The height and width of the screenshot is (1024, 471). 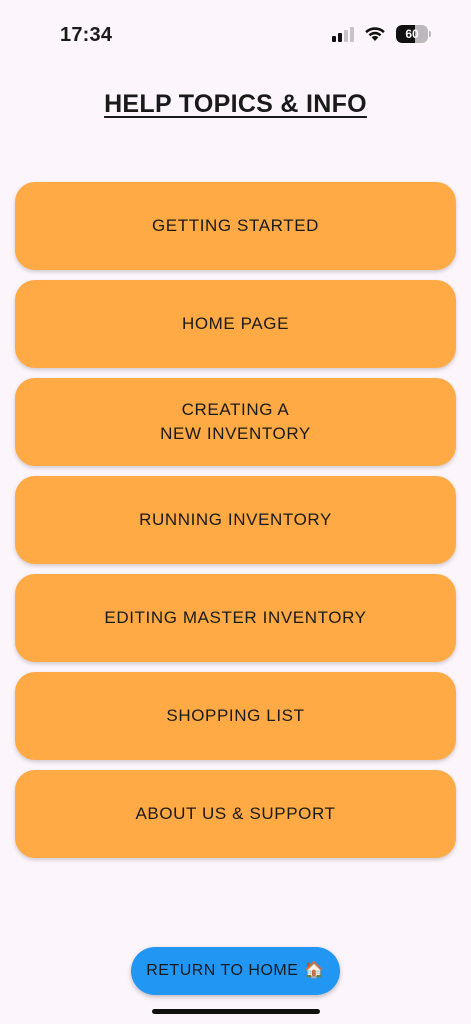 I want to click on status-icons: 60, so click(x=381, y=34).